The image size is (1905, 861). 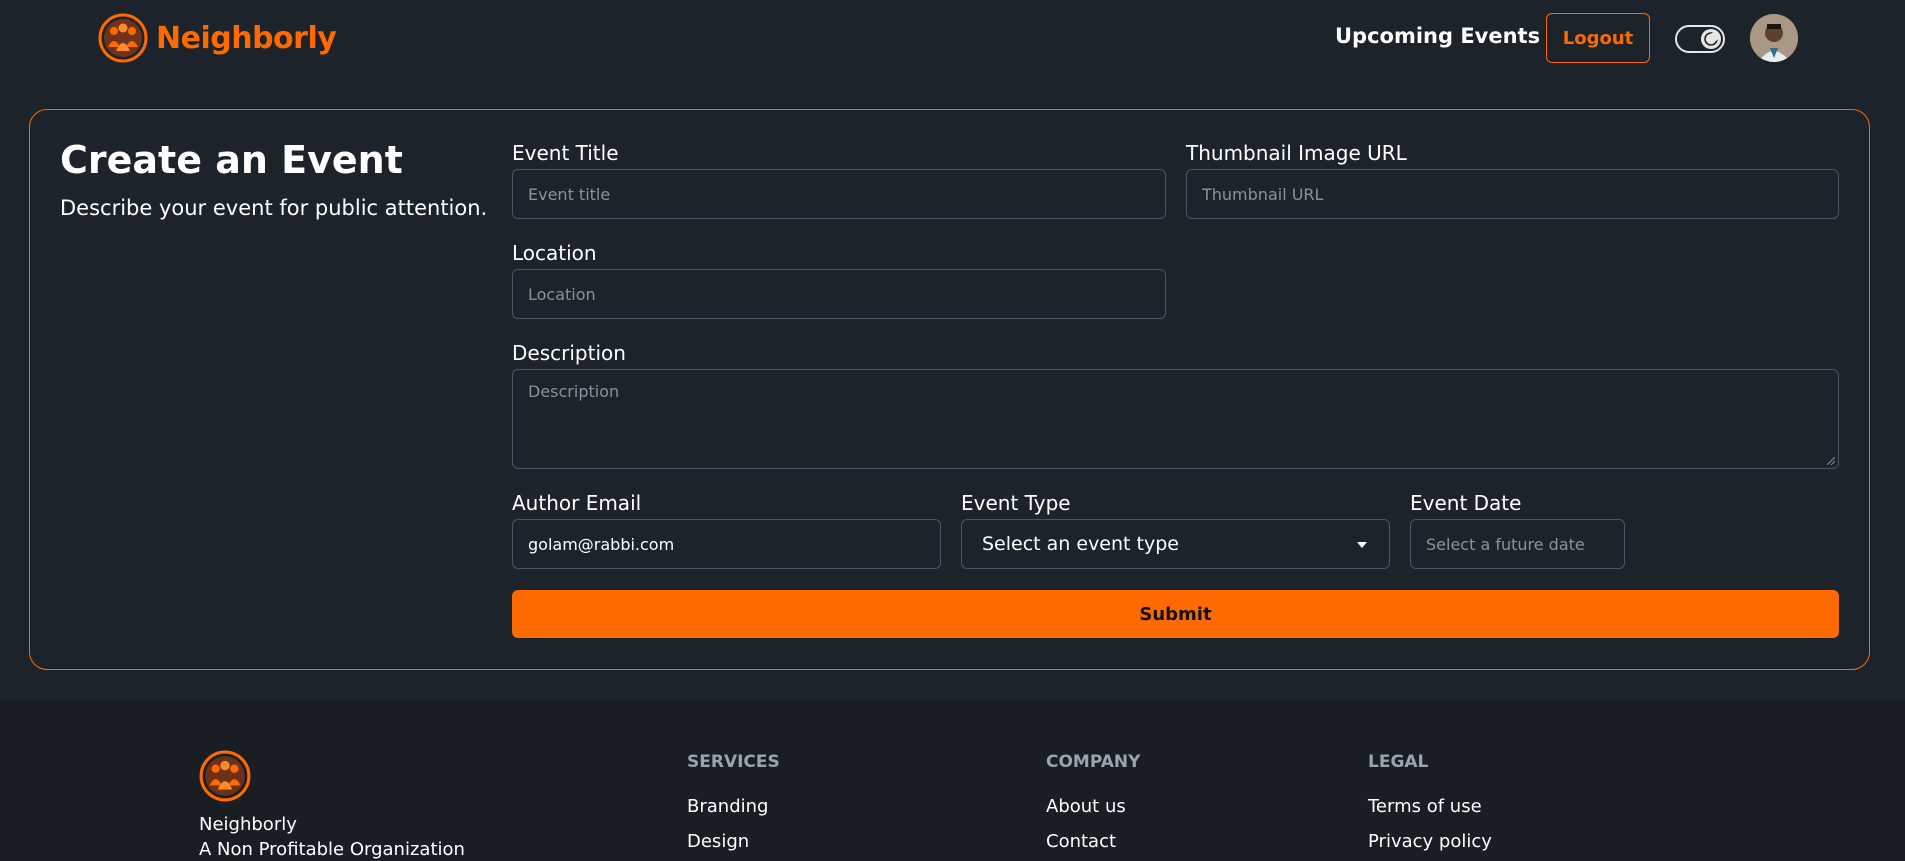 What do you see at coordinates (1175, 419) in the screenshot?
I see `description-textarea: Description` at bounding box center [1175, 419].